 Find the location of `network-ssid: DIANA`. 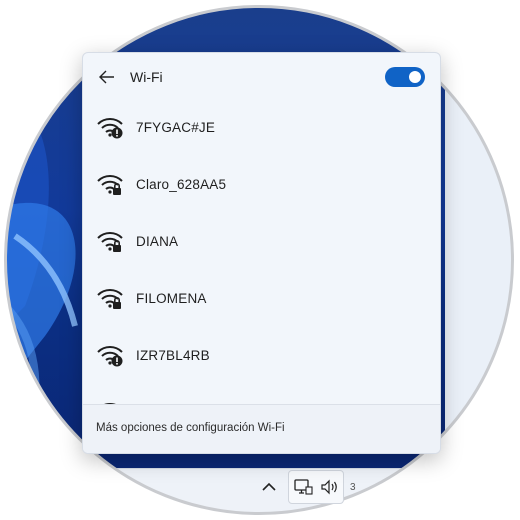

network-ssid: DIANA is located at coordinates (157, 241).